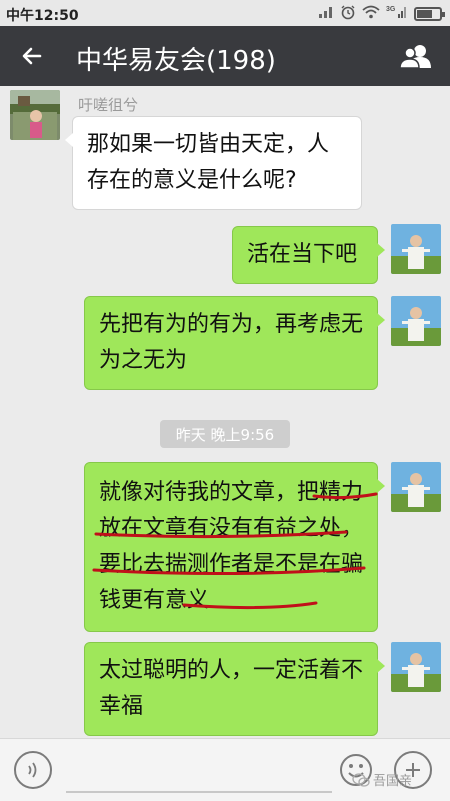  I want to click on wechat-logo-icon, so click(361, 779).